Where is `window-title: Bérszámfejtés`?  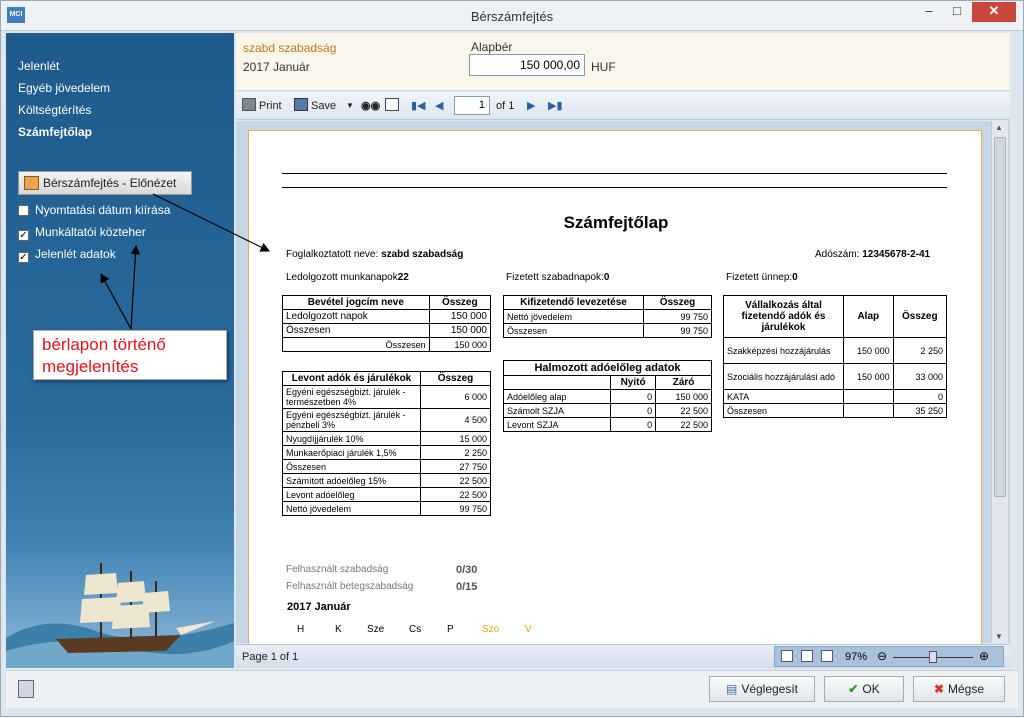 window-title: Bérszámfejtés is located at coordinates (512, 16).